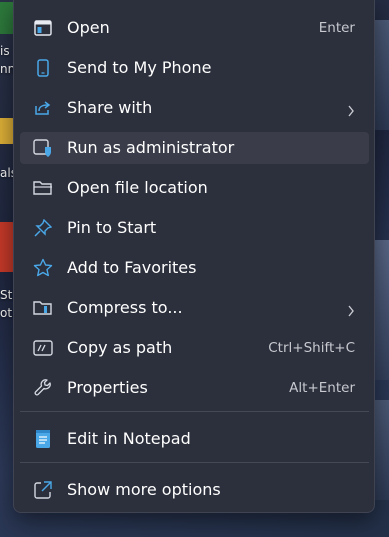 The width and height of the screenshot is (389, 537). Describe the element at coordinates (194, 228) in the screenshot. I see `menu-item-pin-to-start: Pin to Start` at that location.